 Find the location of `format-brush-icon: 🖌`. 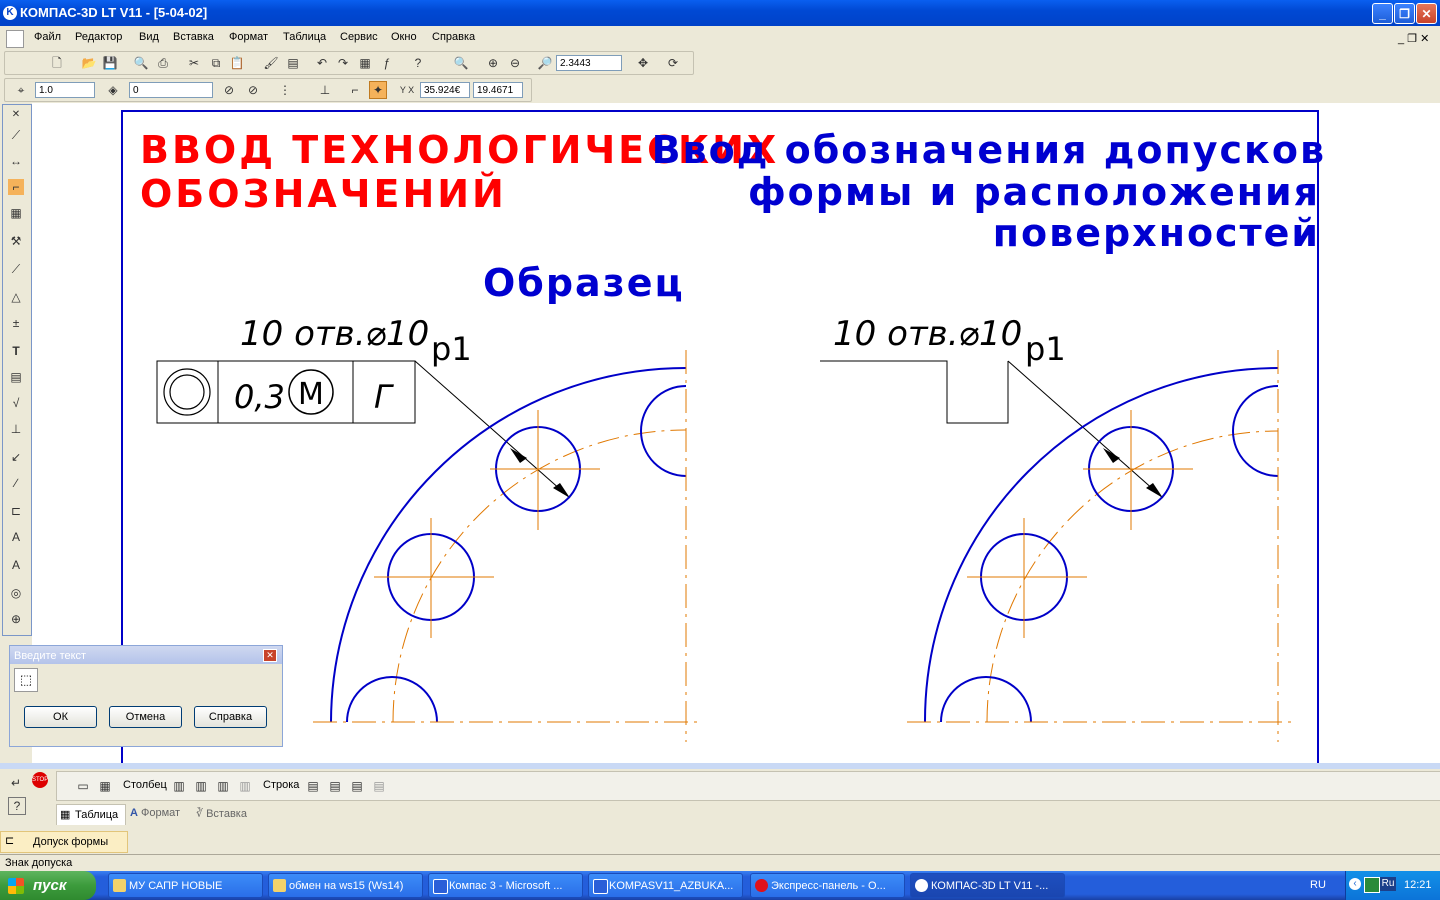

format-brush-icon: 🖌 is located at coordinates (271, 63).